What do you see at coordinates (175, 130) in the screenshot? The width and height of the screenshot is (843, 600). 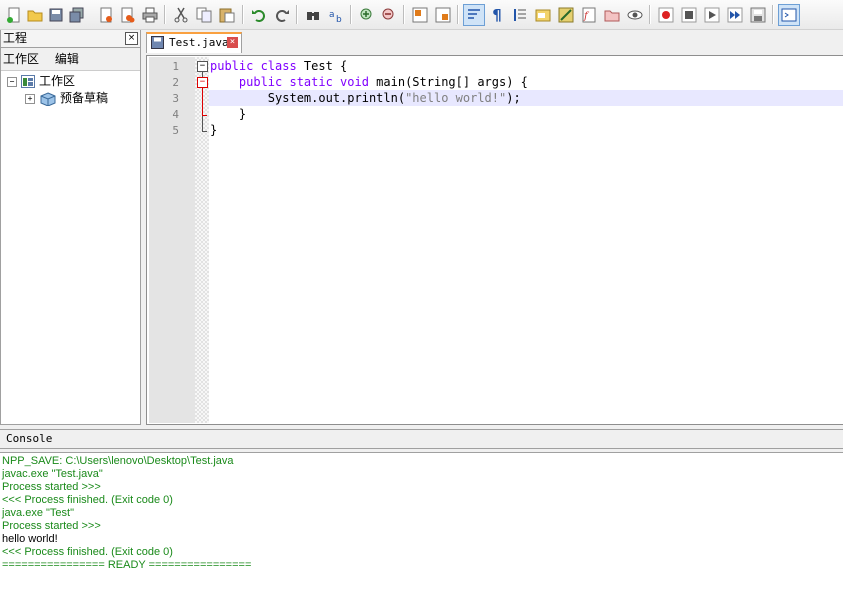 I see `line-number: 5` at bounding box center [175, 130].